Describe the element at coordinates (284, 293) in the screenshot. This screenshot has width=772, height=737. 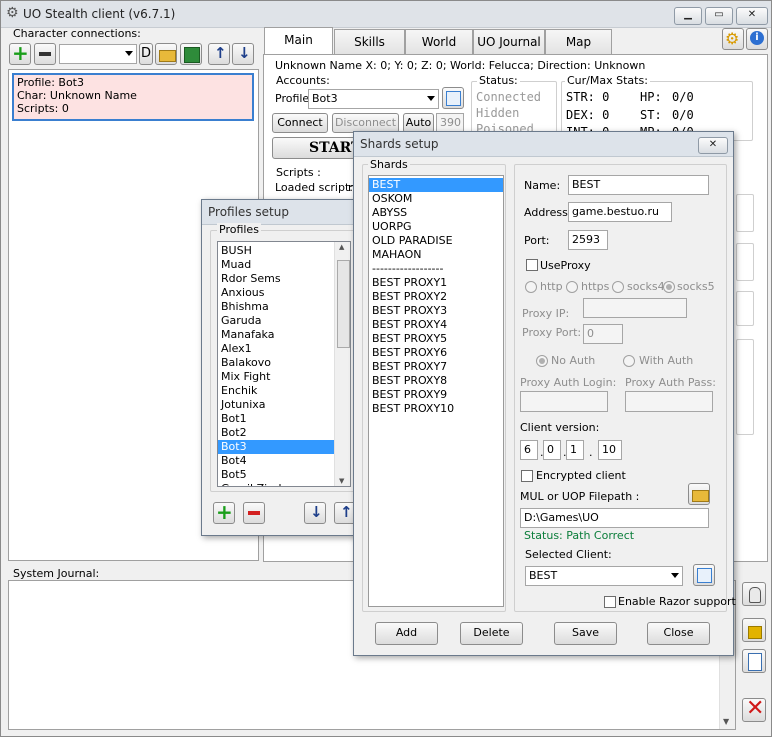
I see `profile-list-item: Anxious` at that location.